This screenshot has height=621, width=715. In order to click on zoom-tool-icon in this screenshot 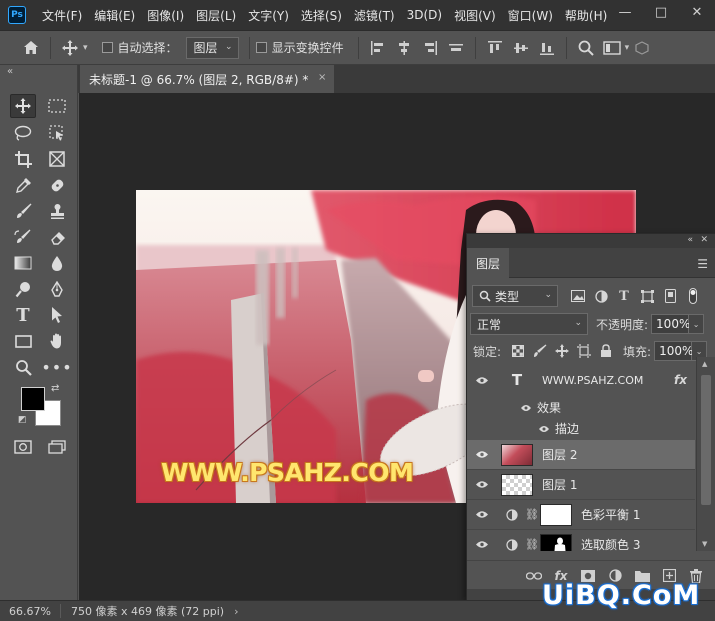, I will do `click(23, 367)`.